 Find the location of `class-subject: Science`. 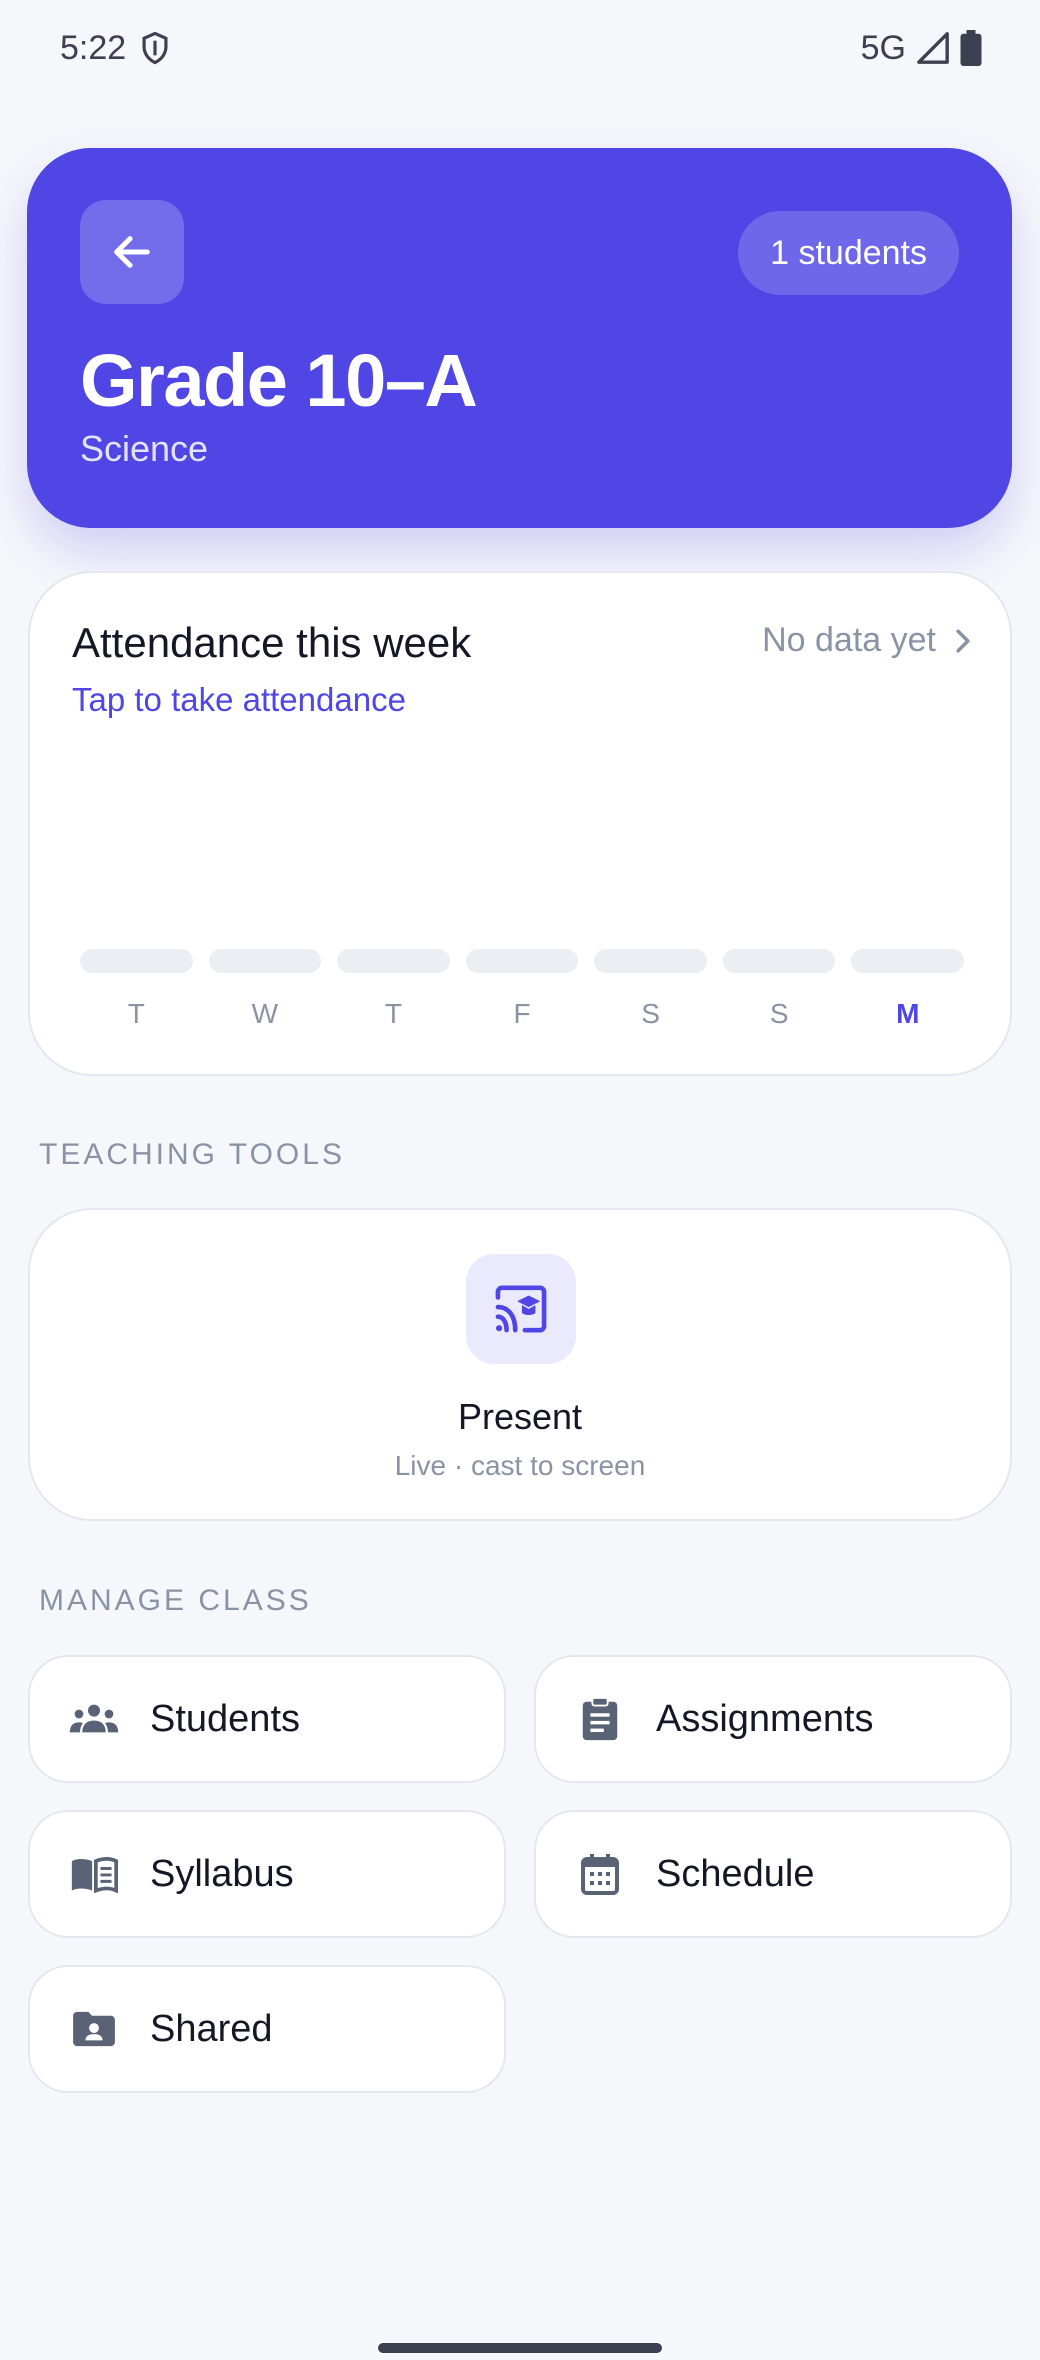

class-subject: Science is located at coordinates (144, 448).